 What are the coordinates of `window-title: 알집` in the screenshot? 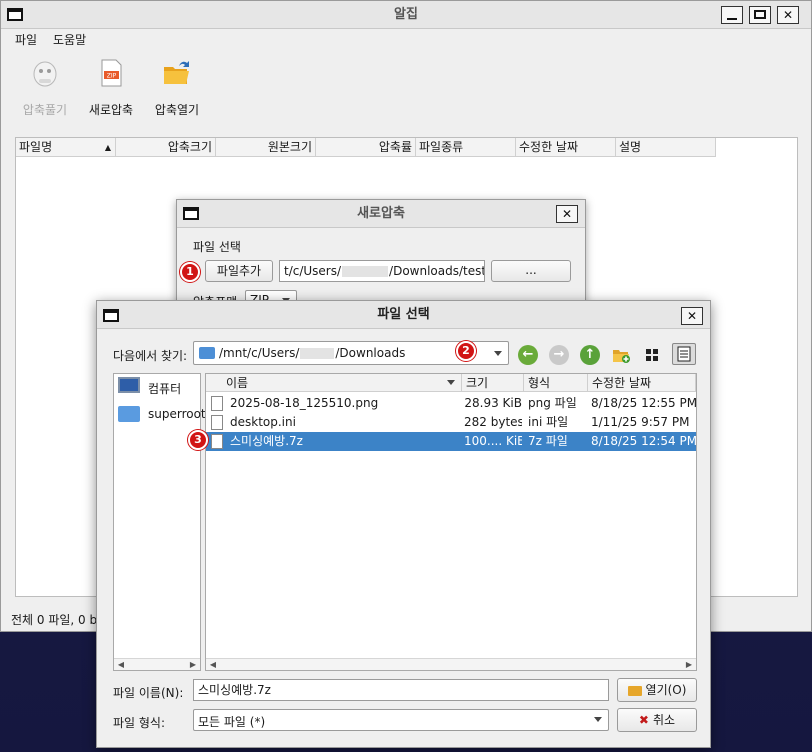 It's located at (406, 14).